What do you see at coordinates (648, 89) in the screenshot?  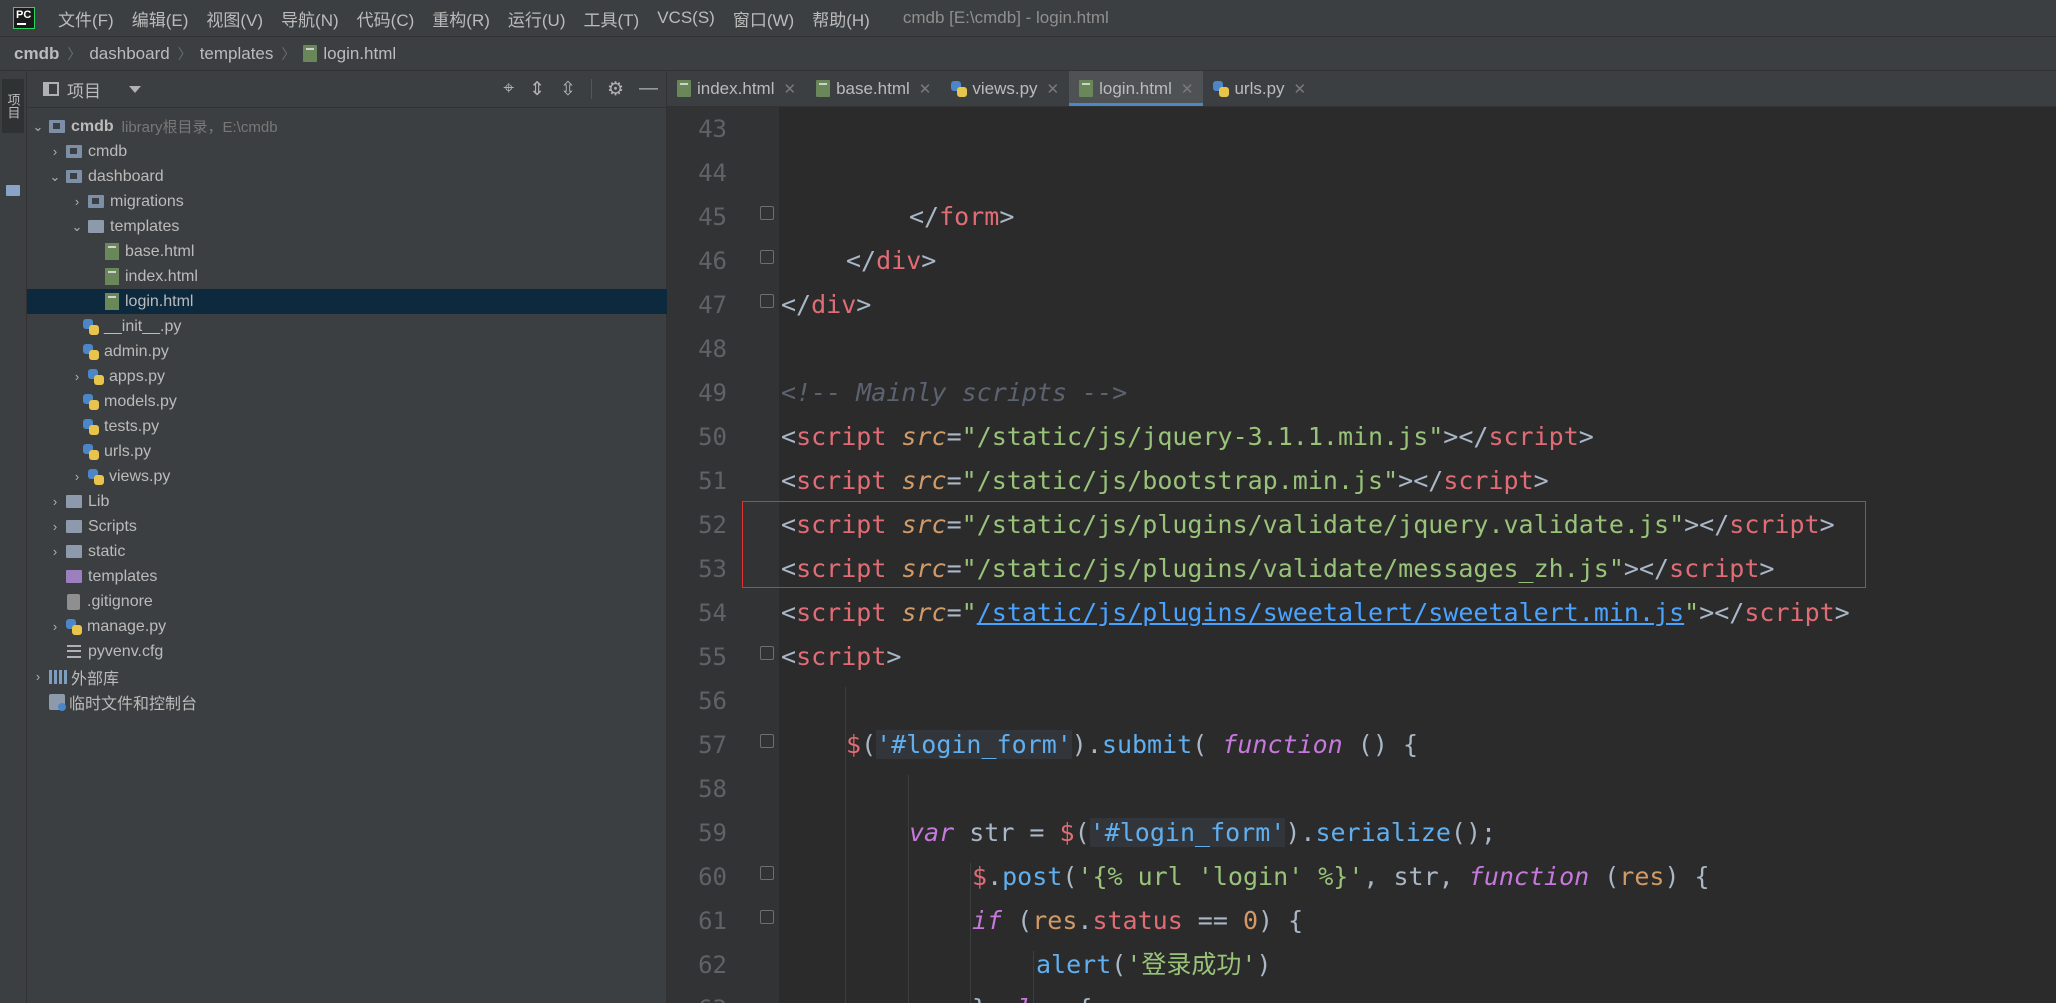 I see `hide-panel-icon: —` at bounding box center [648, 89].